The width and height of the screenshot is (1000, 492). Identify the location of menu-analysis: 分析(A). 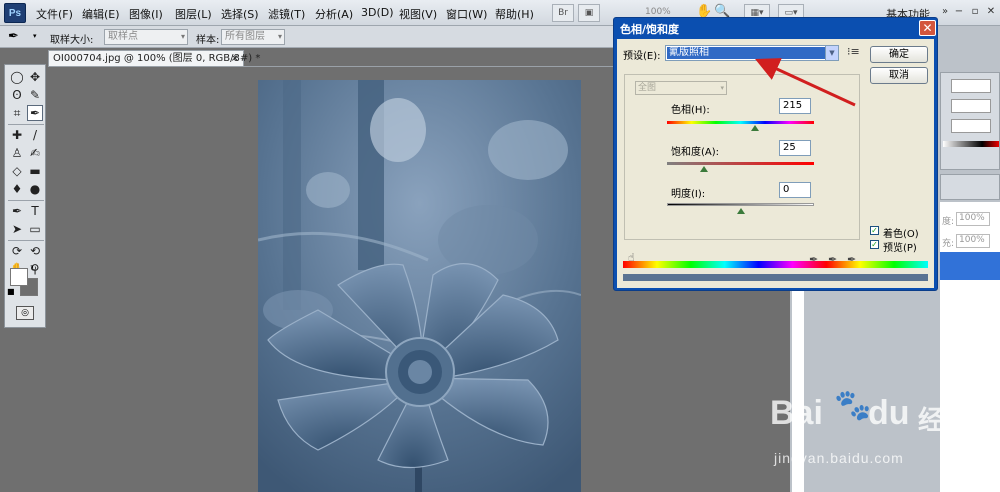
(334, 14).